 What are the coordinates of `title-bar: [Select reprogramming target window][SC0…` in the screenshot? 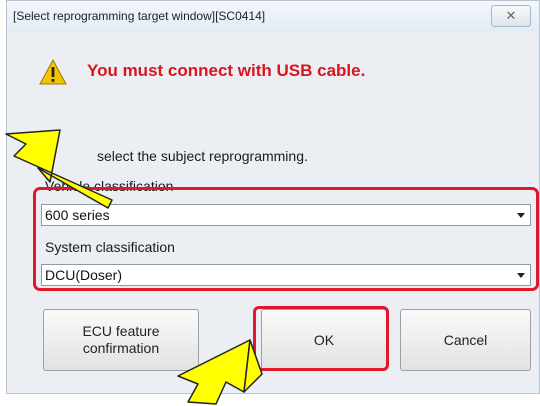 It's located at (273, 17).